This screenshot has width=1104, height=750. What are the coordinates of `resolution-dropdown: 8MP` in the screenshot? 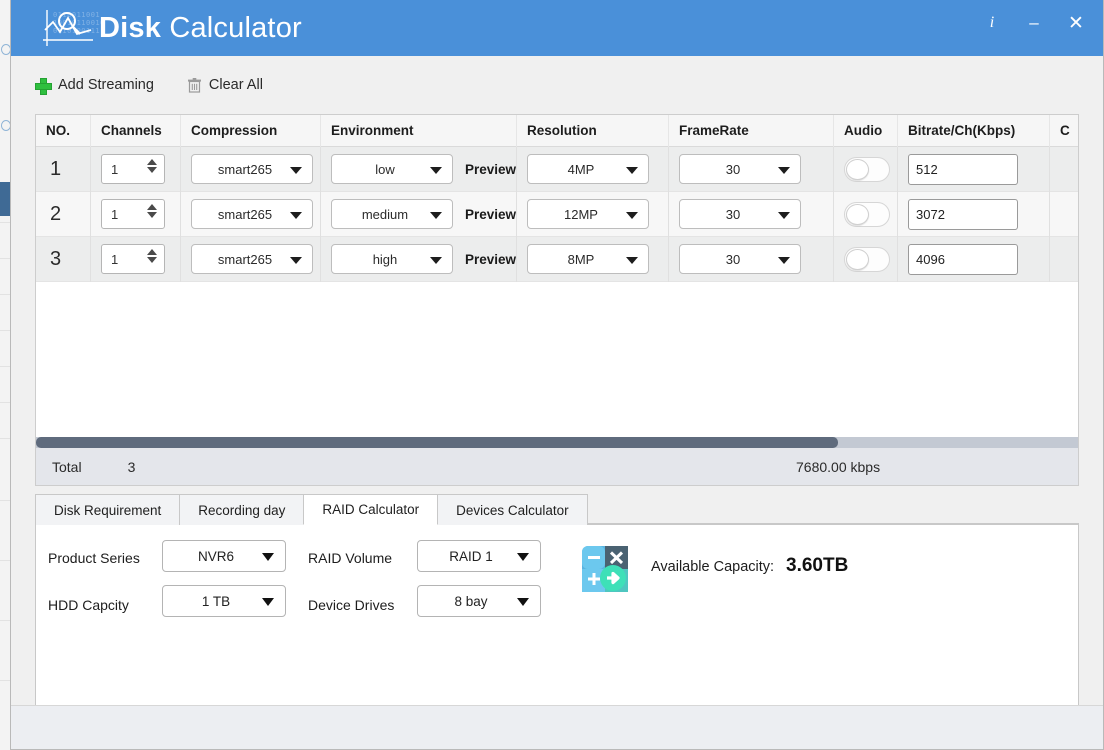 It's located at (588, 259).